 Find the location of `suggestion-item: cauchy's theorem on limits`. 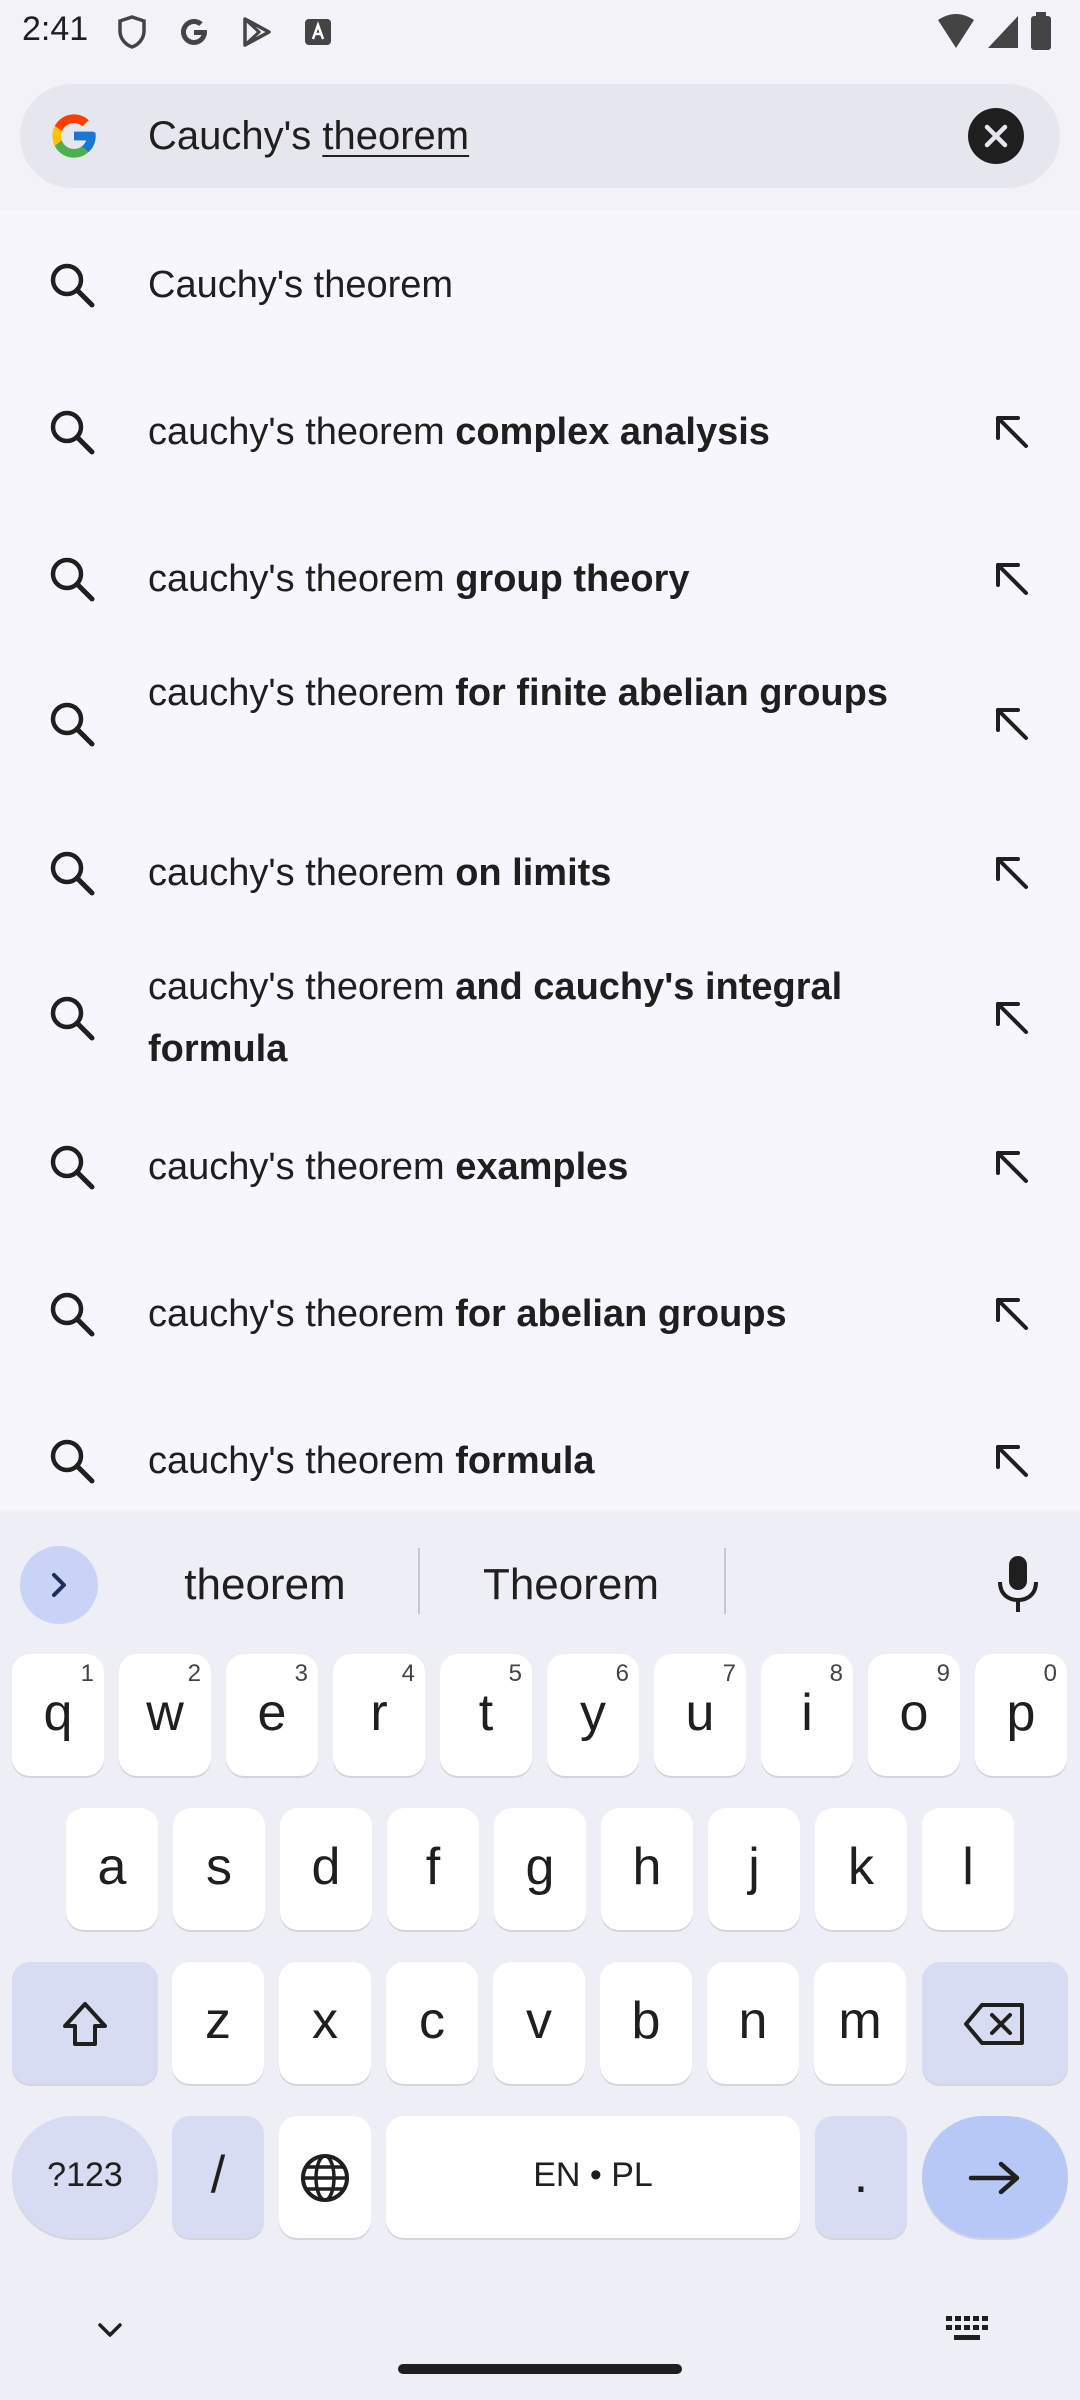

suggestion-item: cauchy's theorem on limits is located at coordinates (540, 873).